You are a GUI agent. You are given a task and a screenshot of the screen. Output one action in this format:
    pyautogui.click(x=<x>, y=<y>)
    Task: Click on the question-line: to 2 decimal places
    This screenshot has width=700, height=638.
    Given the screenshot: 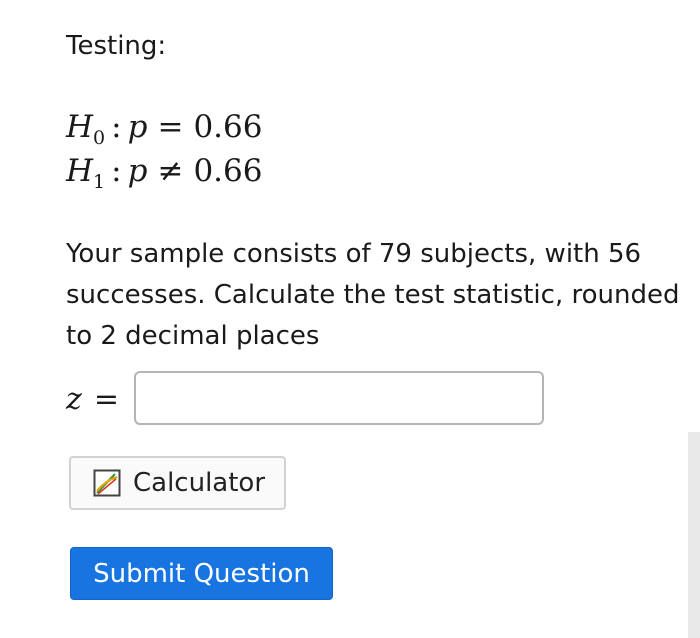 What is the action you would take?
    pyautogui.click(x=193, y=336)
    